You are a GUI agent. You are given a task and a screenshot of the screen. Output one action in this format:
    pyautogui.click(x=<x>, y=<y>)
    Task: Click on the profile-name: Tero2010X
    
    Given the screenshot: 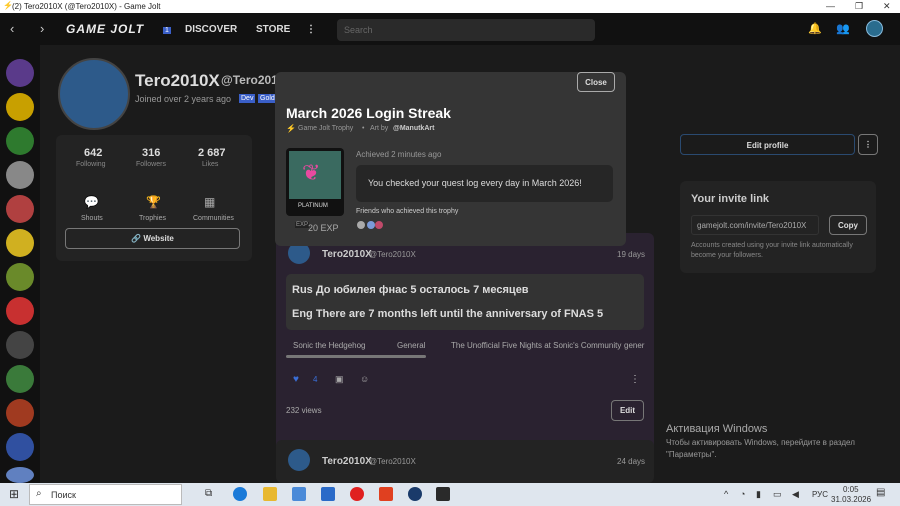 What is the action you would take?
    pyautogui.click(x=177, y=80)
    